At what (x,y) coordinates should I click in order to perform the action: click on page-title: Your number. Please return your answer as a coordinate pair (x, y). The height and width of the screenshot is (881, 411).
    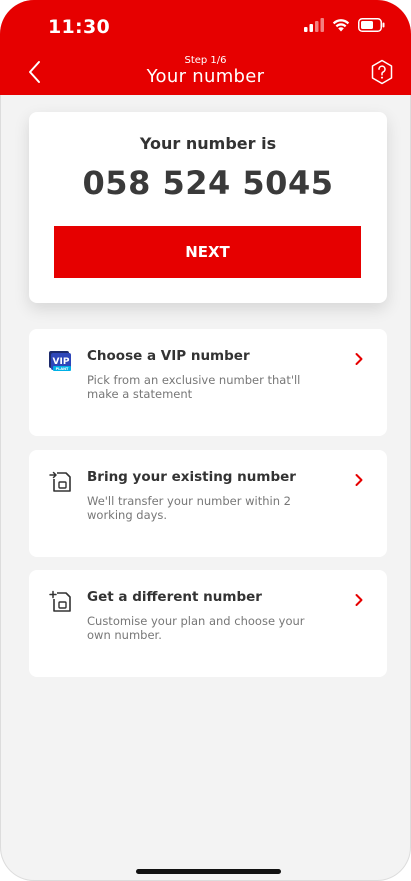
    Looking at the image, I should click on (205, 76).